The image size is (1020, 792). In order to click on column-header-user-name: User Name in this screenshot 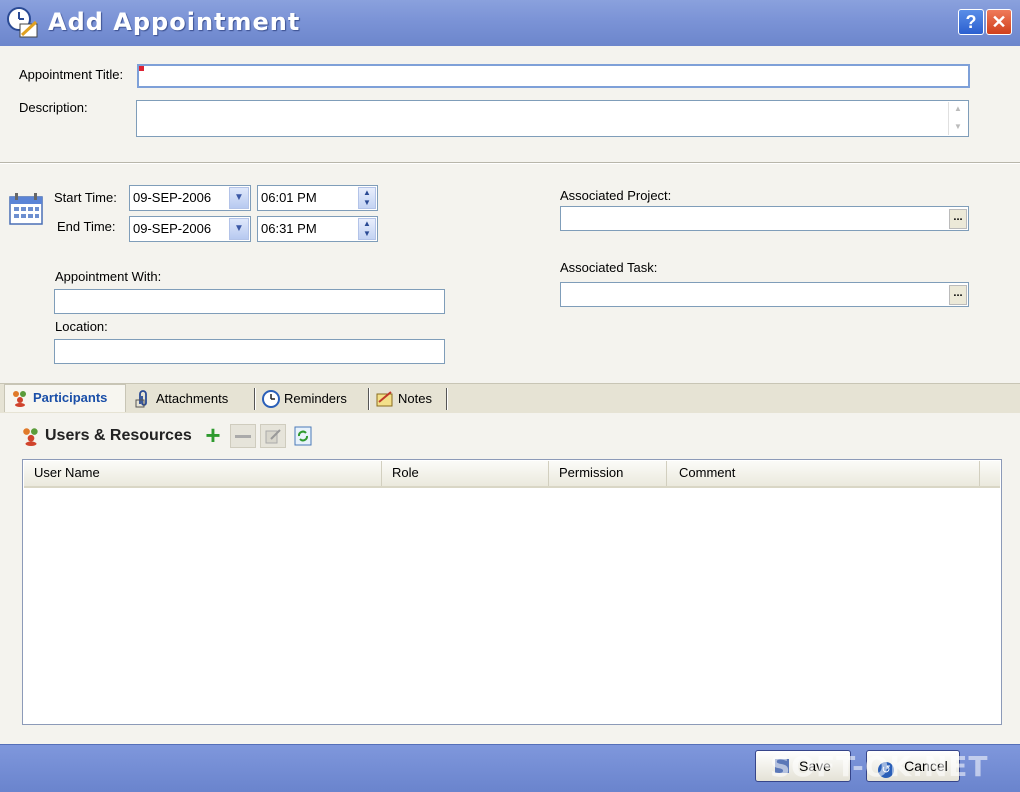, I will do `click(203, 473)`.